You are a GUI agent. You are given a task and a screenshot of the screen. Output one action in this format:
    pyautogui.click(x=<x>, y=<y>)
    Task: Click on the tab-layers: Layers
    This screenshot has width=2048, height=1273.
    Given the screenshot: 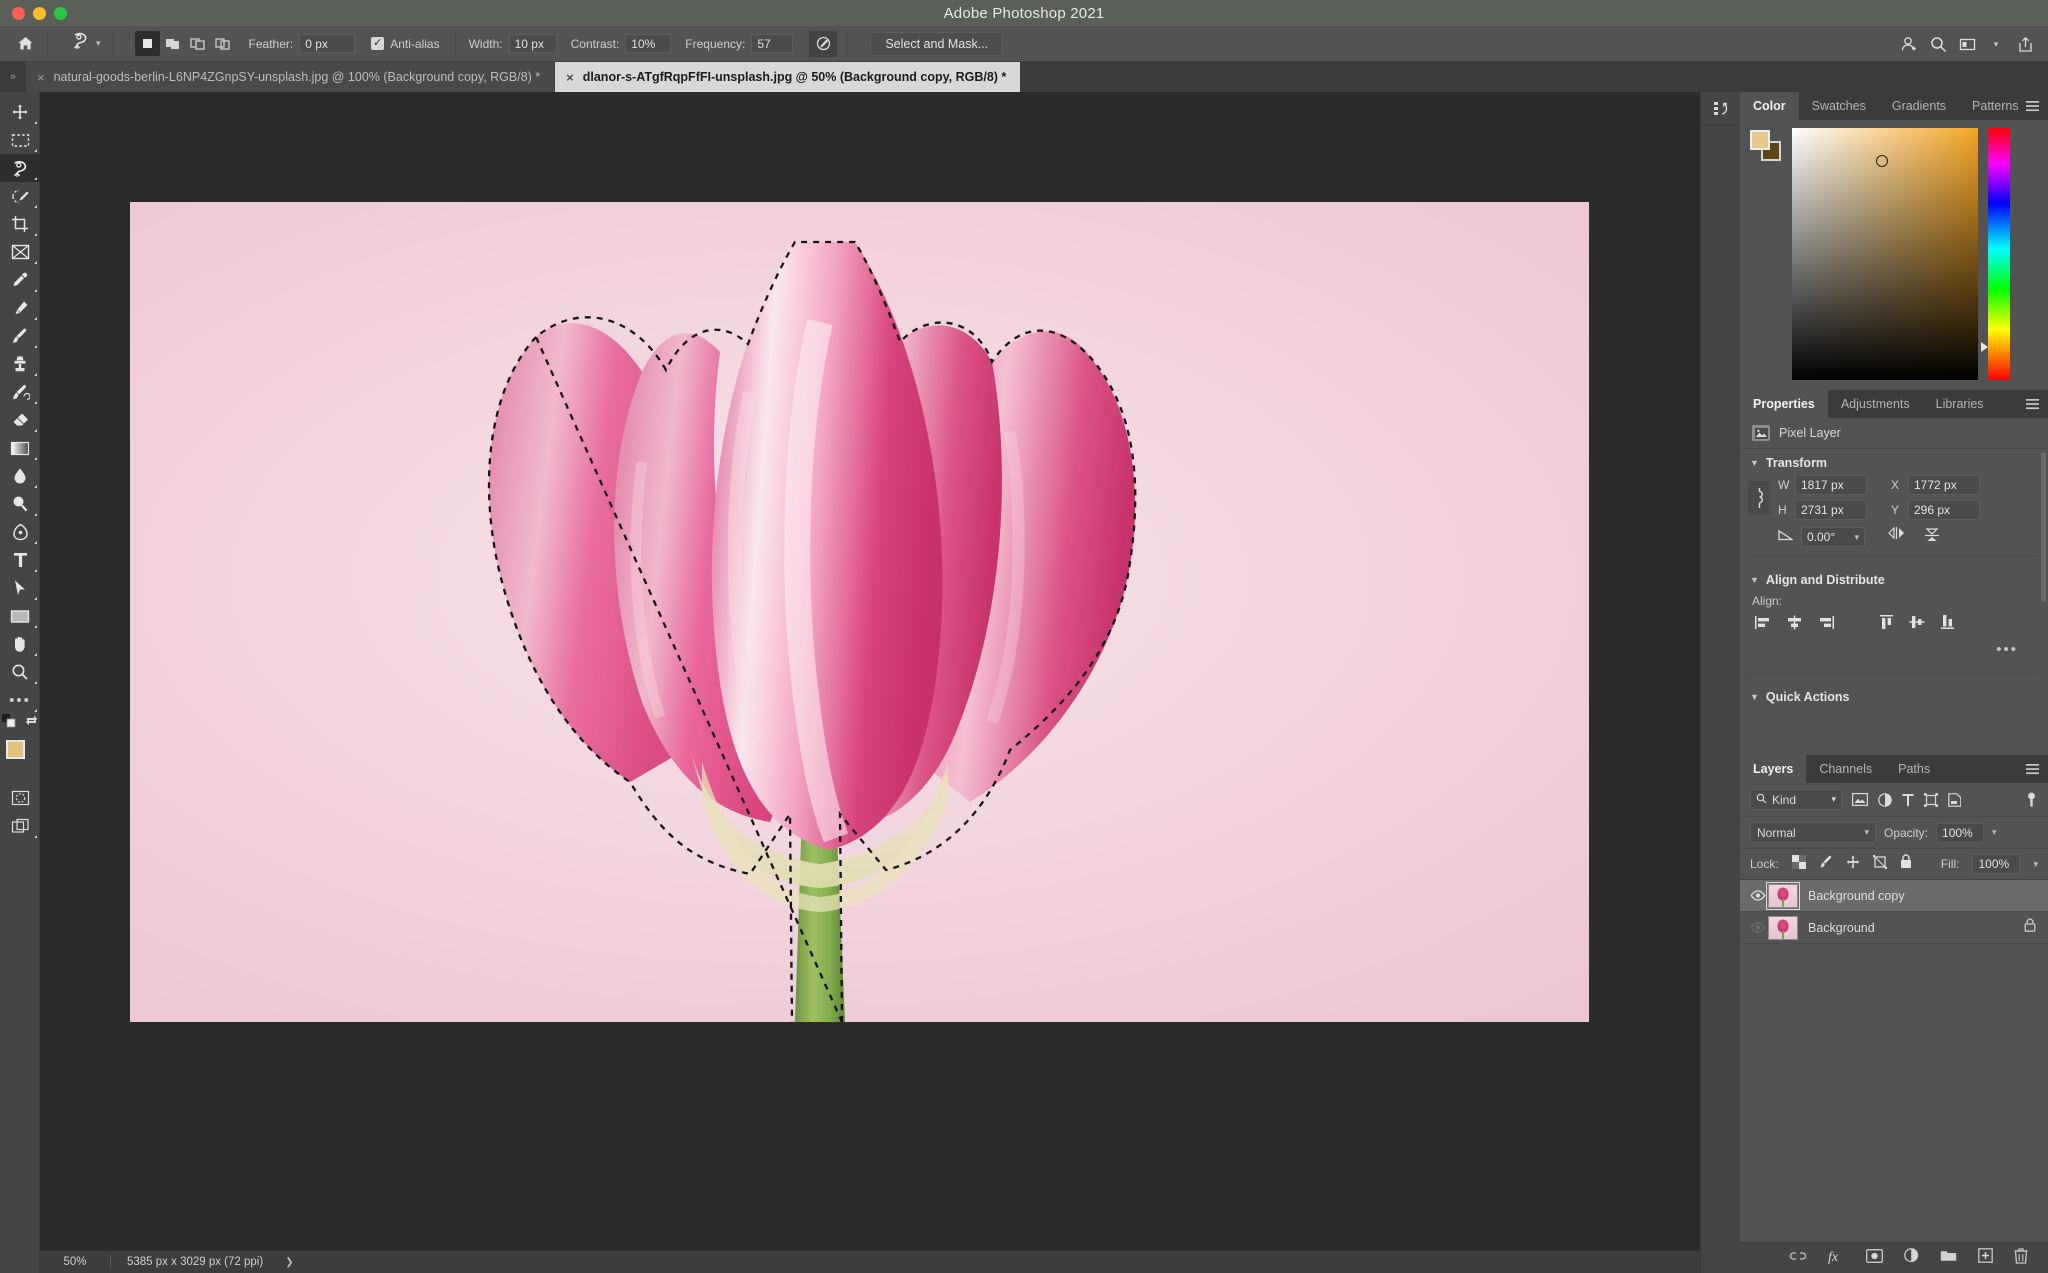 What is the action you would take?
    pyautogui.click(x=1773, y=769)
    